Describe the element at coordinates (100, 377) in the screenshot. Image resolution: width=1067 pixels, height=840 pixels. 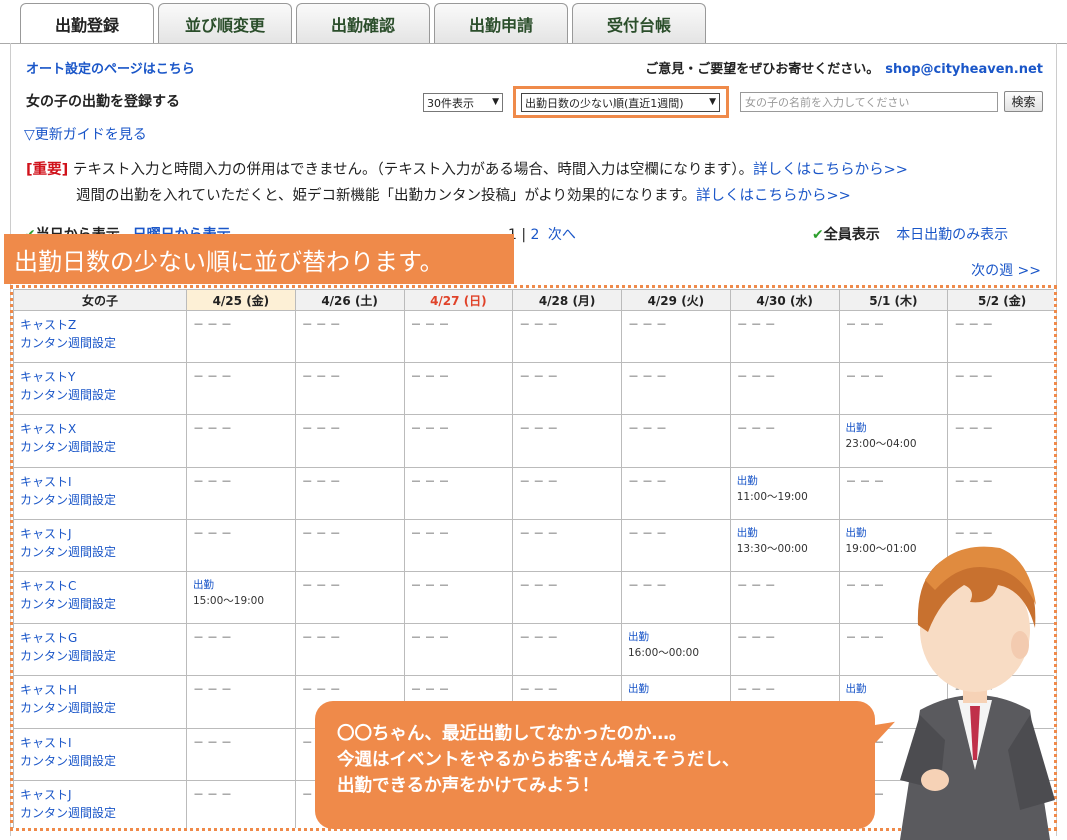
I see `cast-name-link: キャストY` at that location.